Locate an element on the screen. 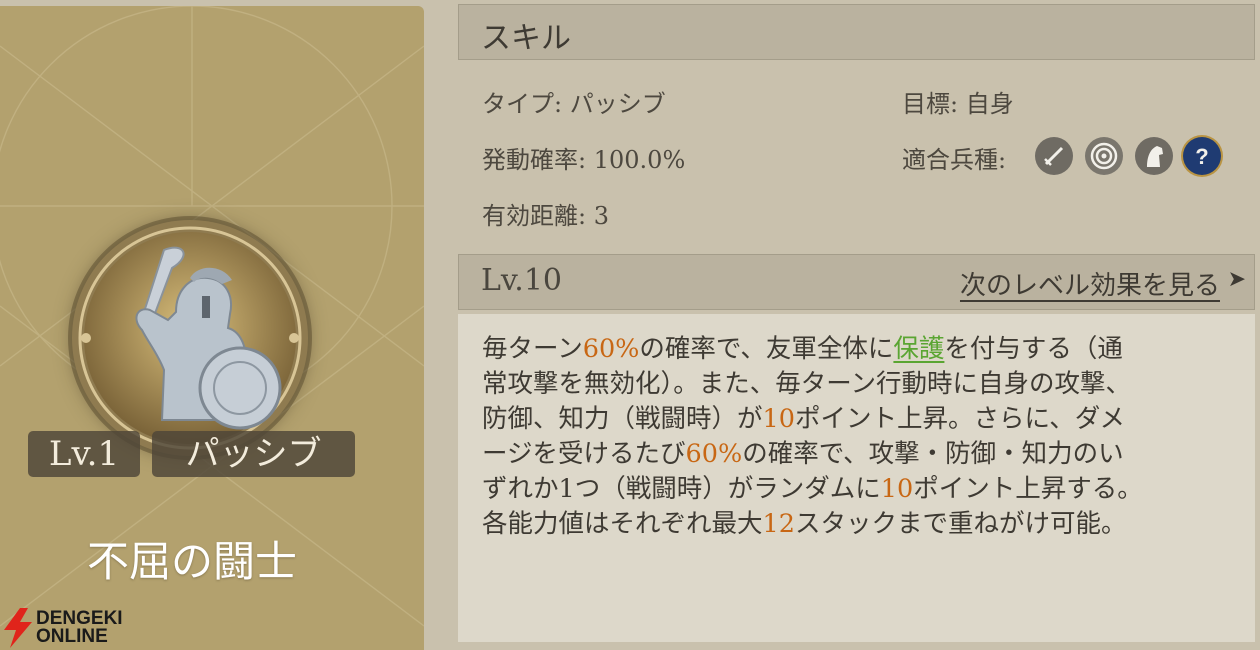 The width and height of the screenshot is (1260, 650). spartan-warrior-icon is located at coordinates (190, 338).